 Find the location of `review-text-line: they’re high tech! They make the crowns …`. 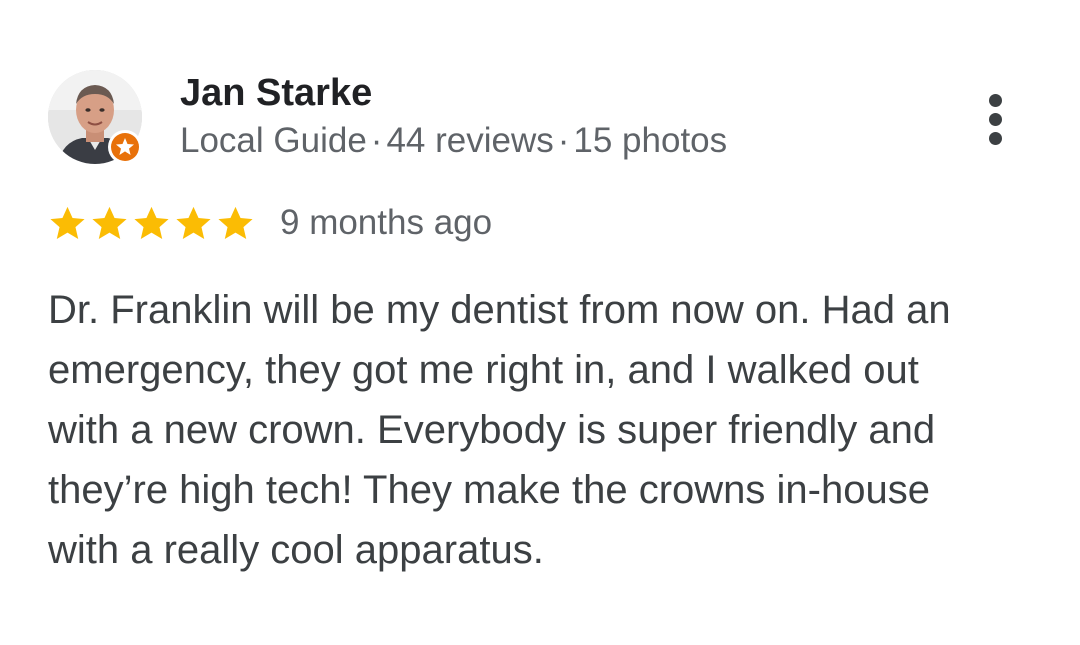

review-text-line: they’re high tech! They make the crowns … is located at coordinates (489, 490).